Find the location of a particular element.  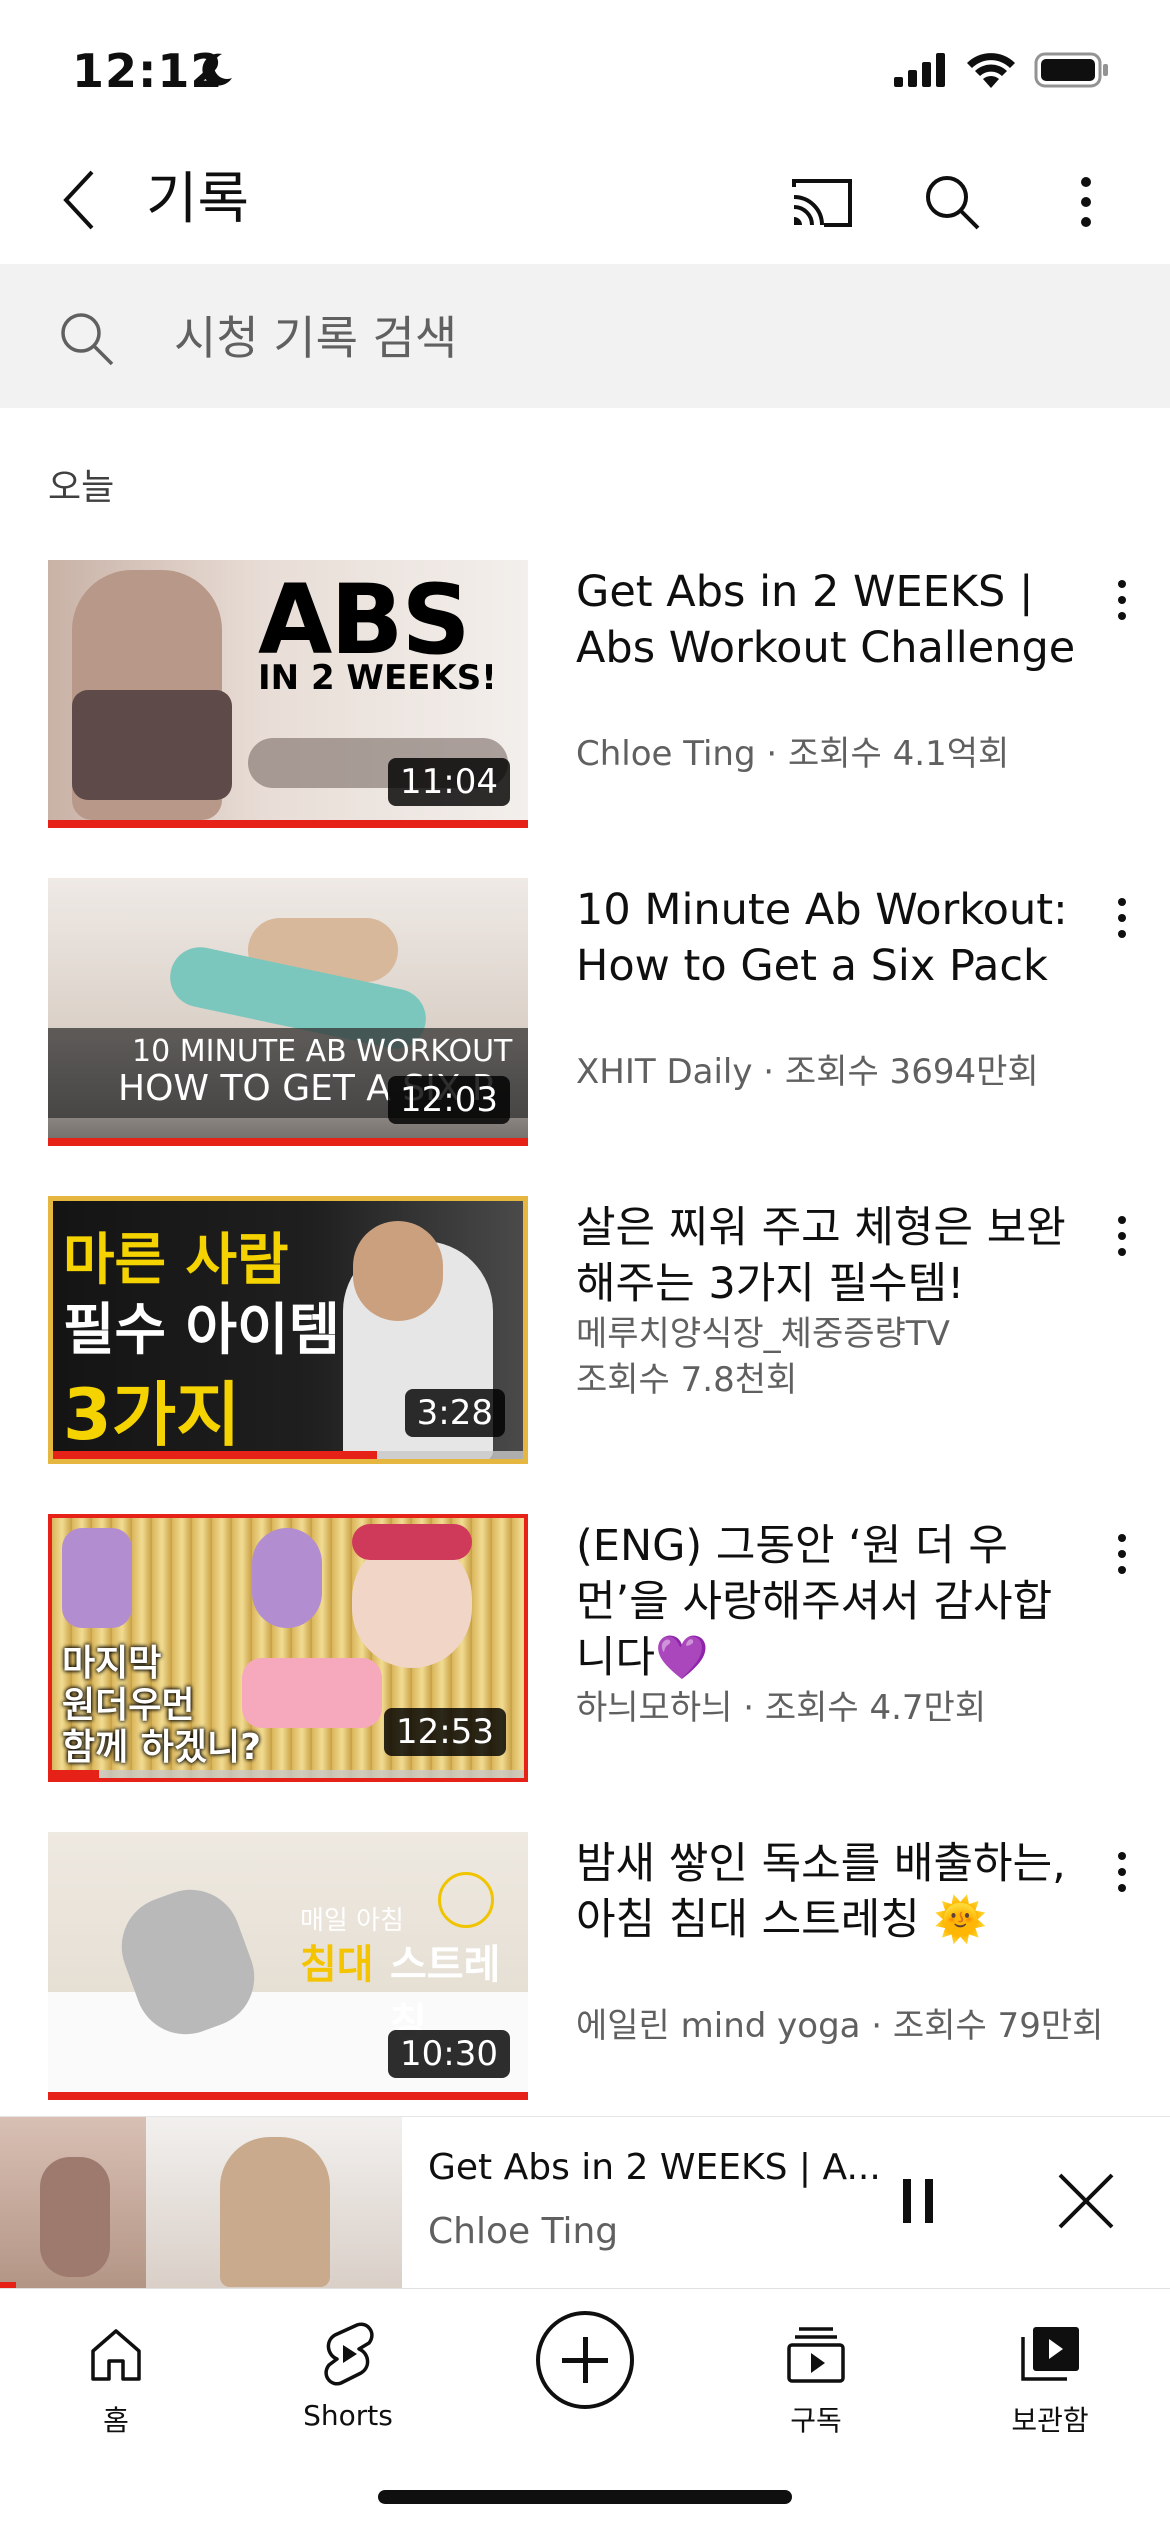

nav-label: Shorts is located at coordinates (348, 2415).